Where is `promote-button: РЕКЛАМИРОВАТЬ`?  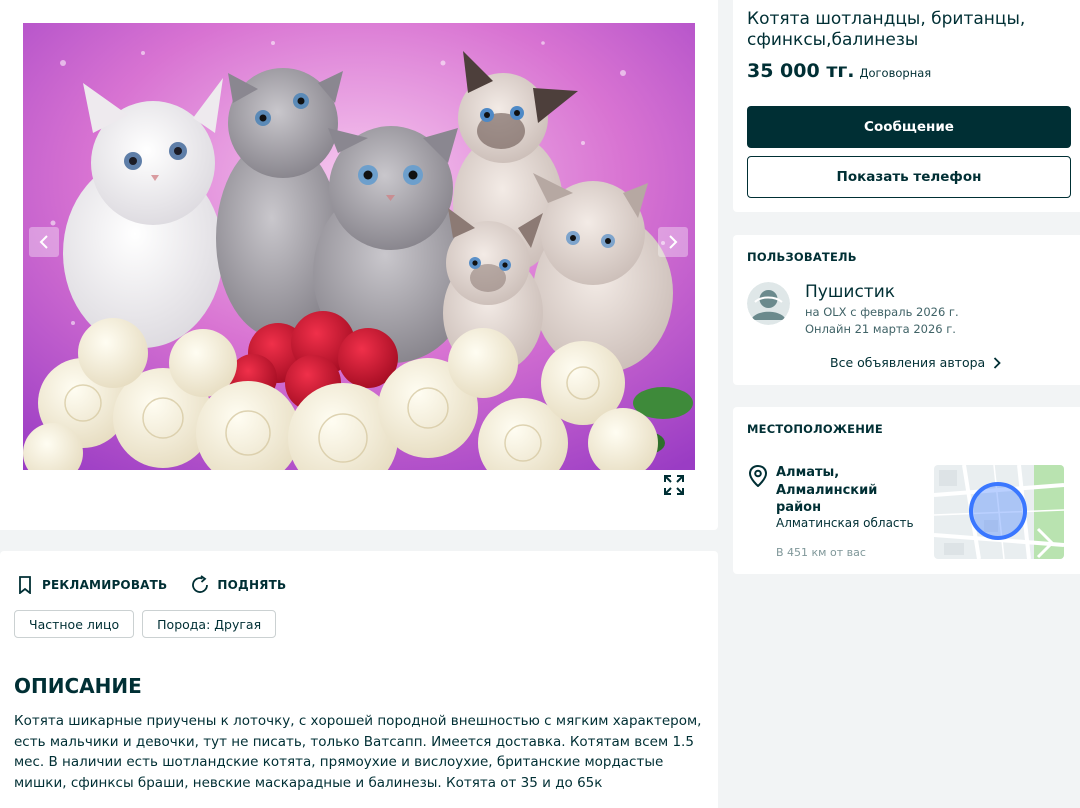
promote-button: РЕКЛАМИРОВАТЬ is located at coordinates (90, 585).